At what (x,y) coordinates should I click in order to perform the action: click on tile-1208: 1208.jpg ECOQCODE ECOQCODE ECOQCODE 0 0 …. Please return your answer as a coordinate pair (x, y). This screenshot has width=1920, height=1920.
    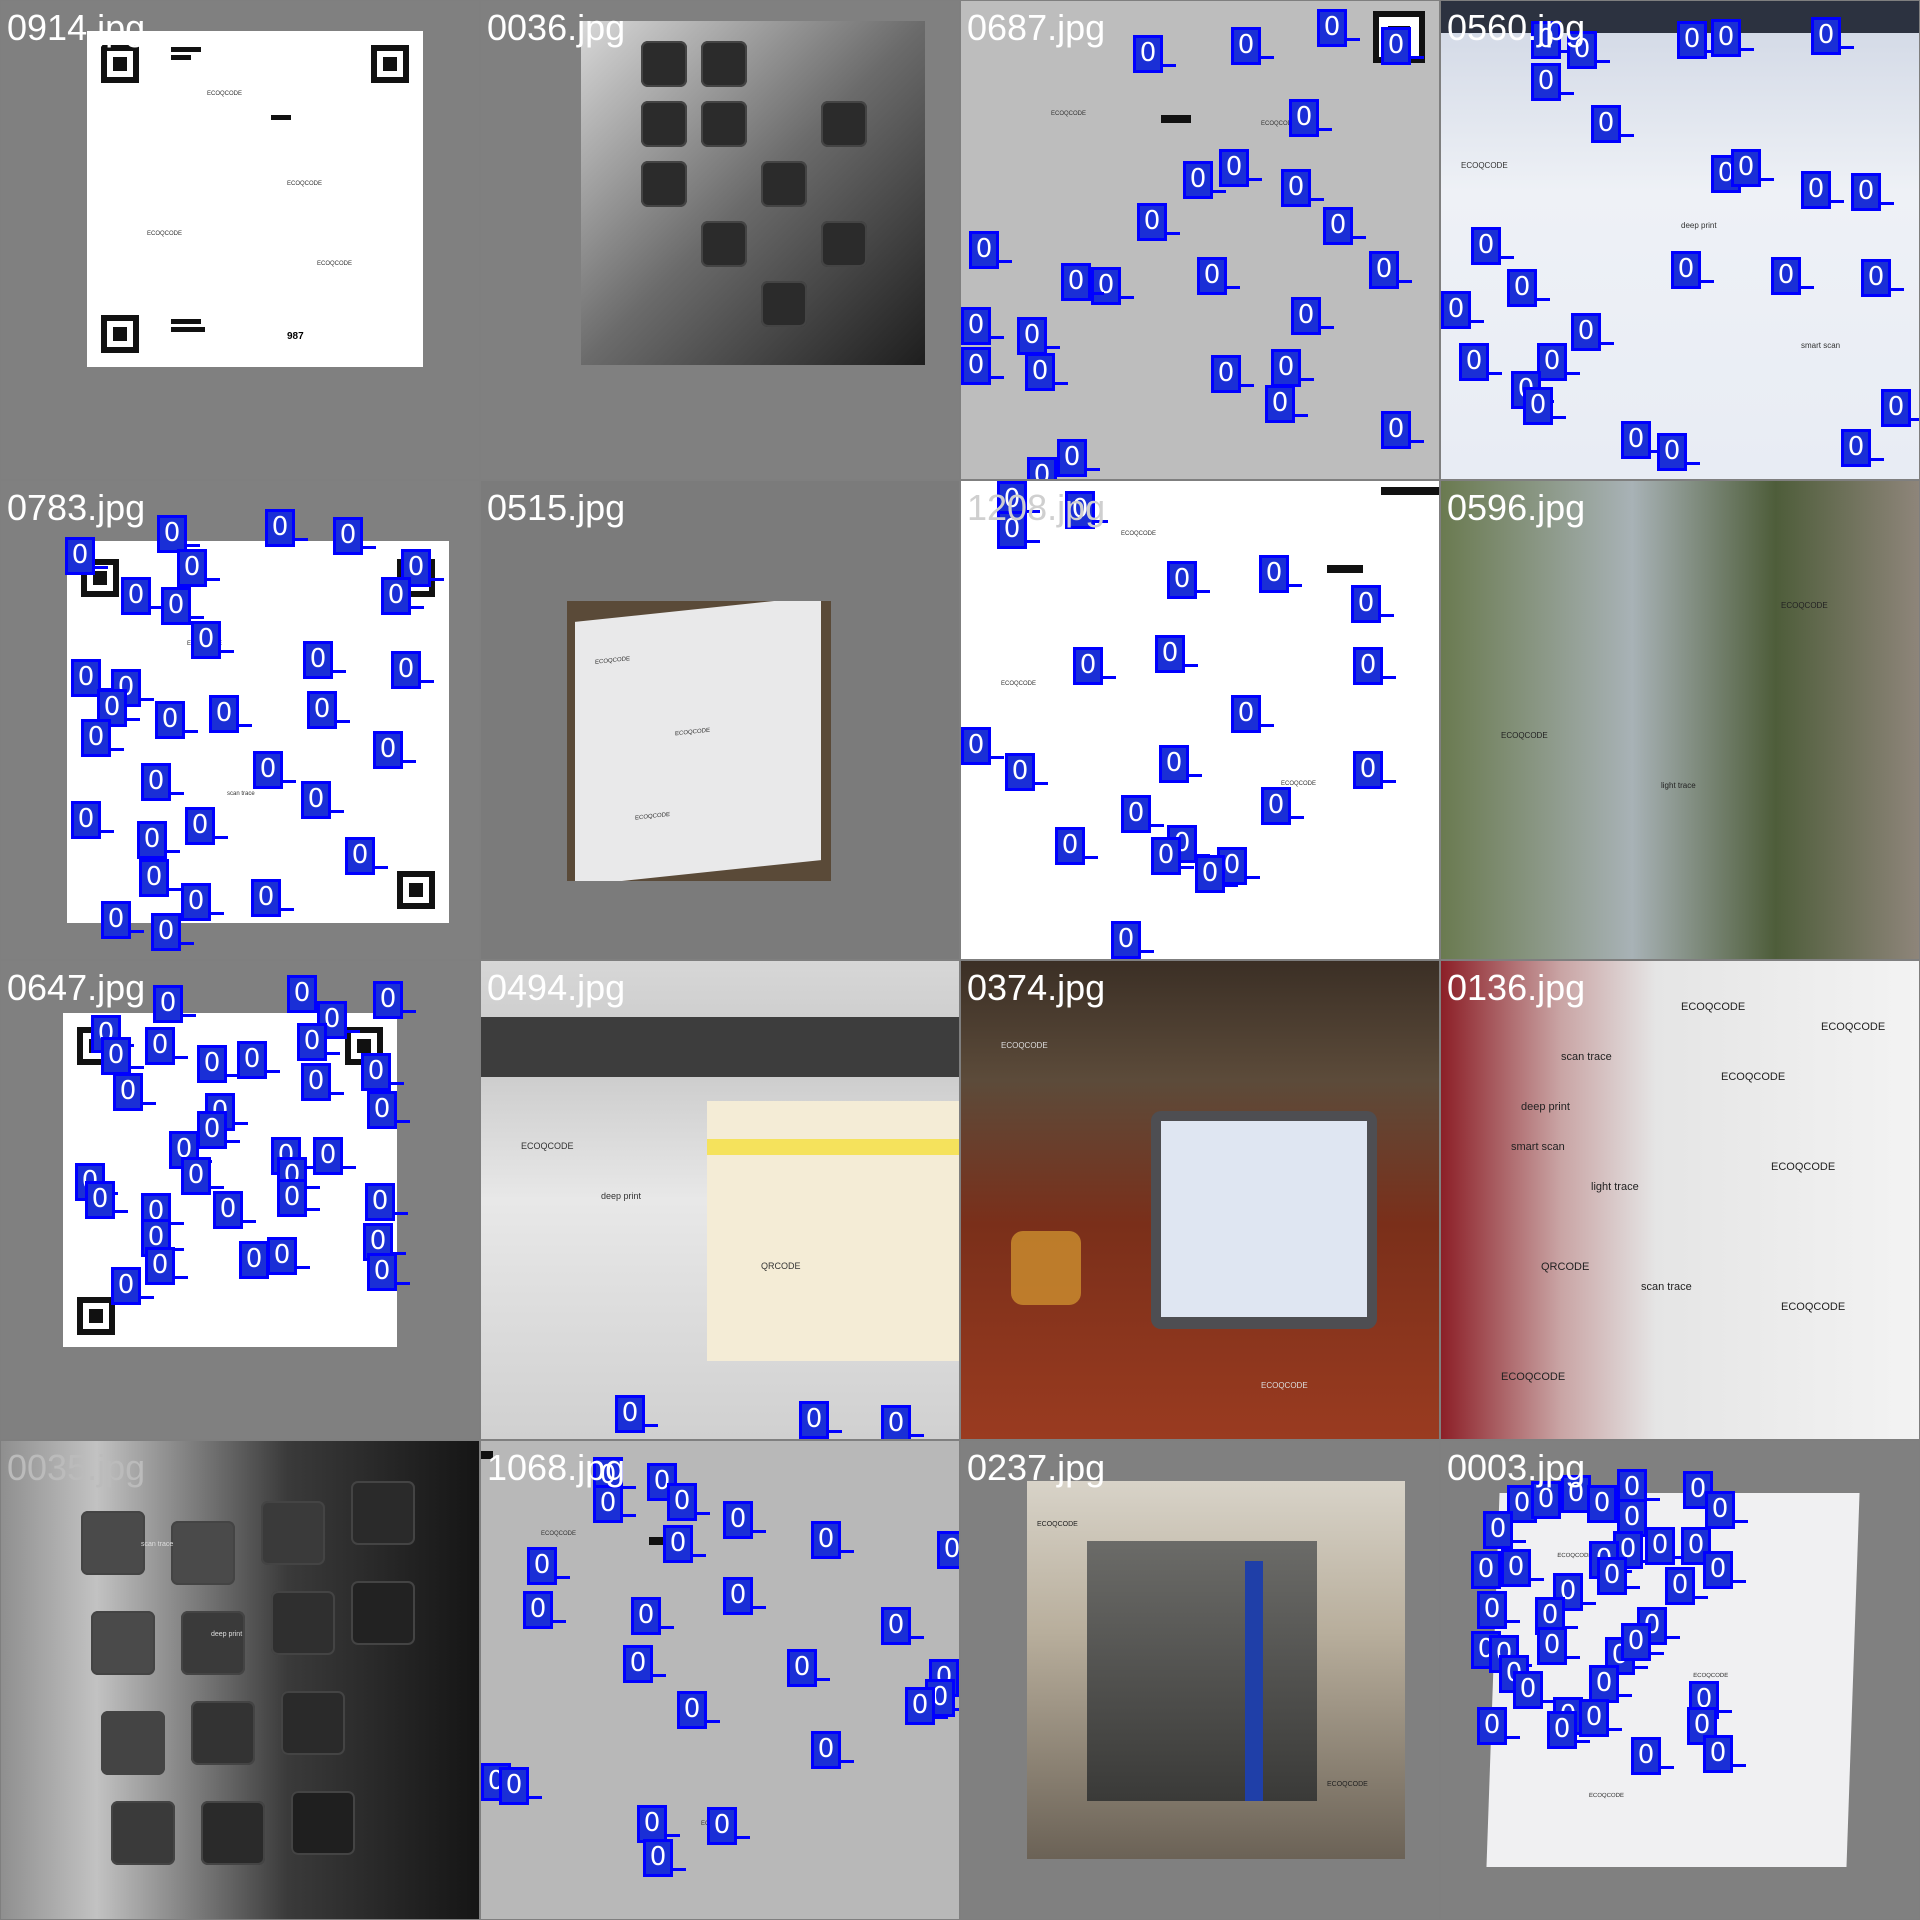
    Looking at the image, I should click on (1200, 720).